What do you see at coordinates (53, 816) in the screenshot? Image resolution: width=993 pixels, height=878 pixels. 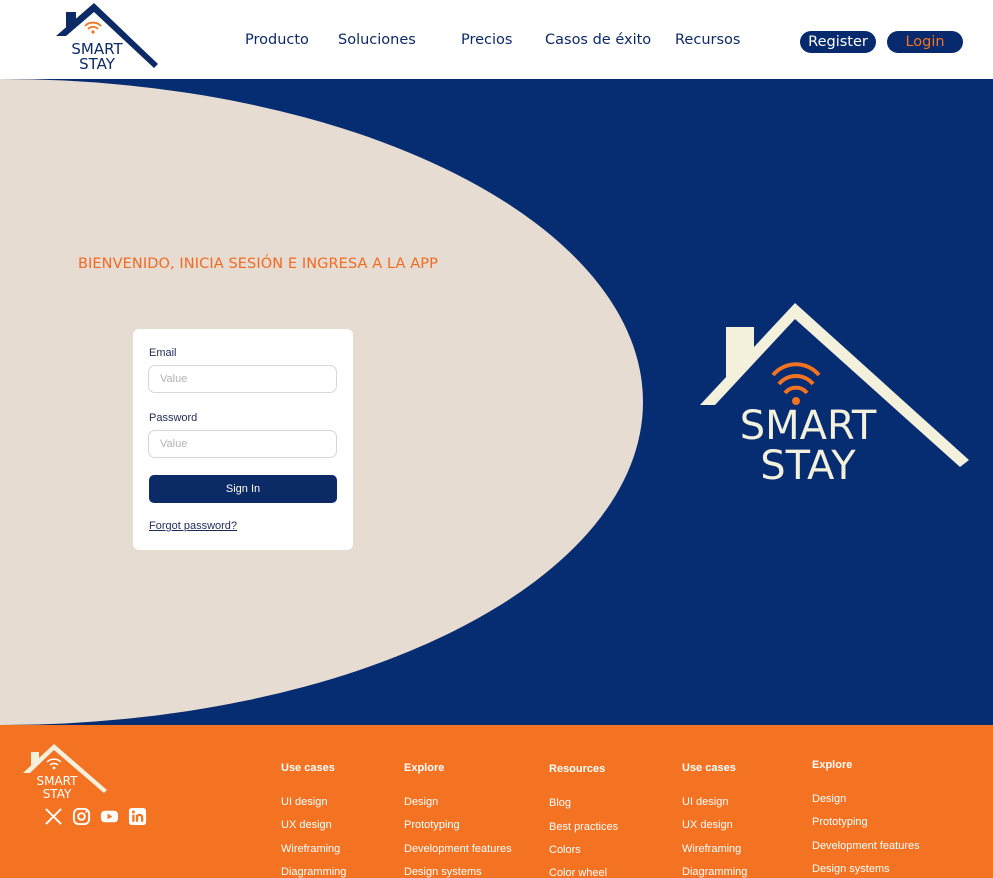 I see `x-icon` at bounding box center [53, 816].